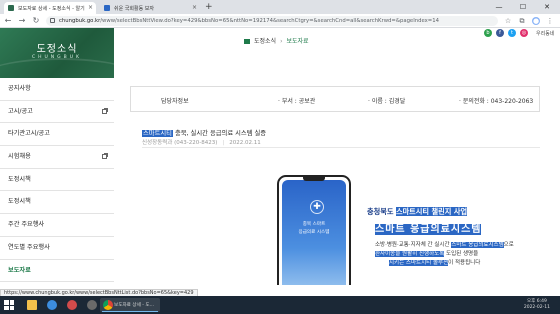 The image size is (560, 314). I want to click on extensions-icon: ⧉, so click(522, 21).